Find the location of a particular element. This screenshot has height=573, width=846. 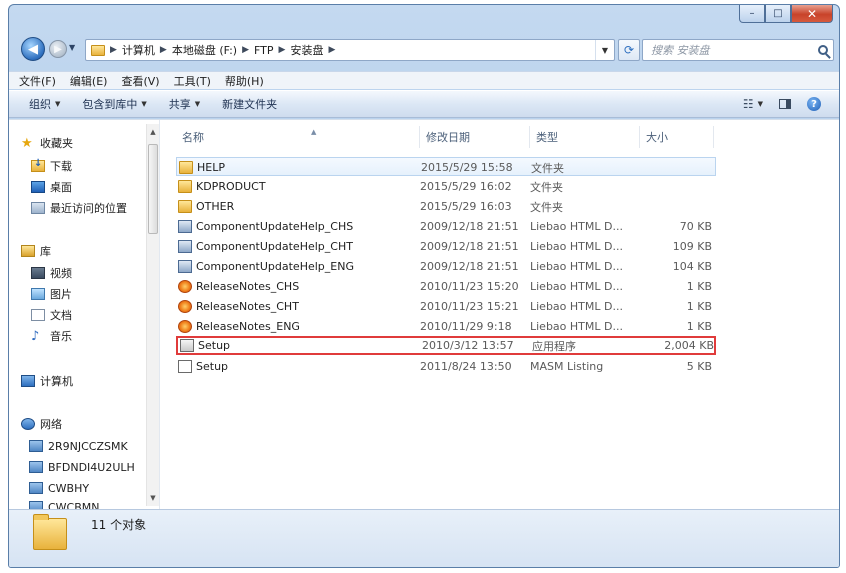

nav-music: ♪ 音乐 is located at coordinates (51, 336).